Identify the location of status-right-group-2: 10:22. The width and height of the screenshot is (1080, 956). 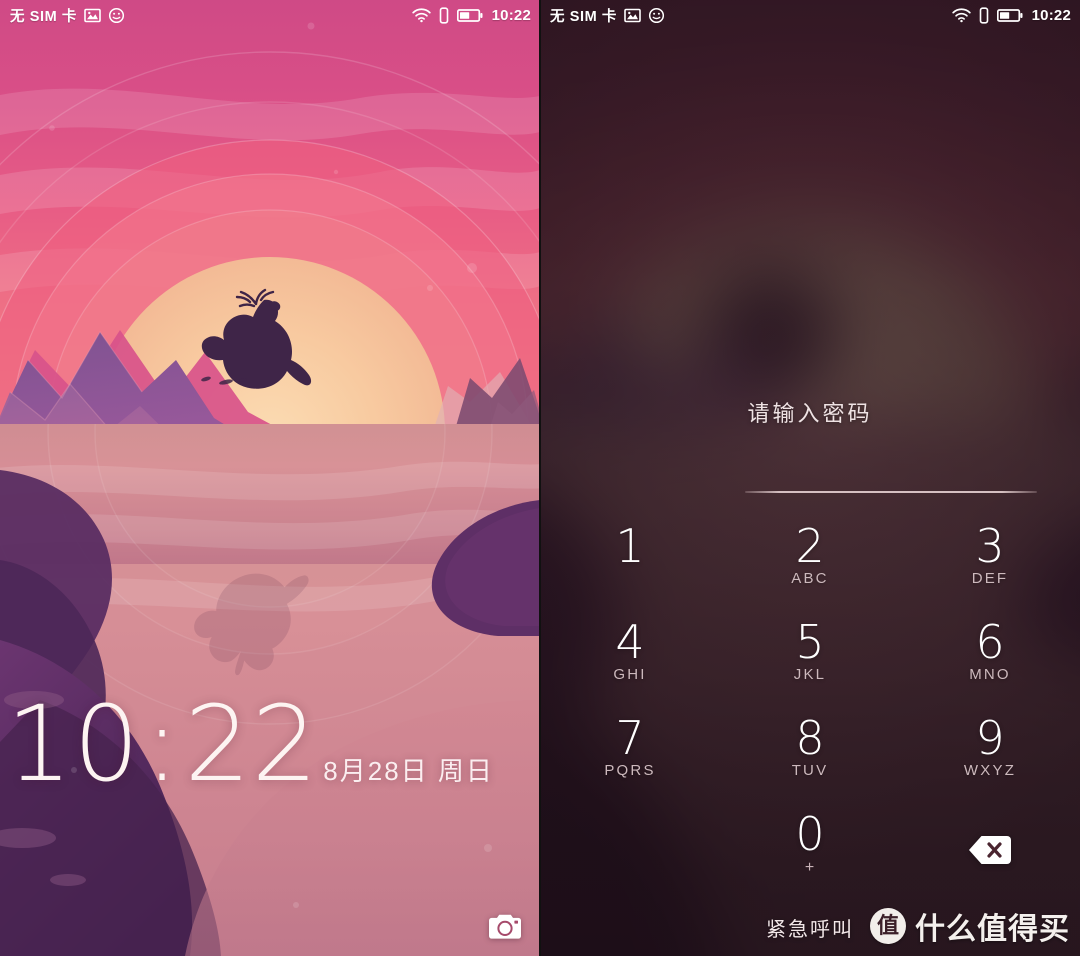
(1011, 15).